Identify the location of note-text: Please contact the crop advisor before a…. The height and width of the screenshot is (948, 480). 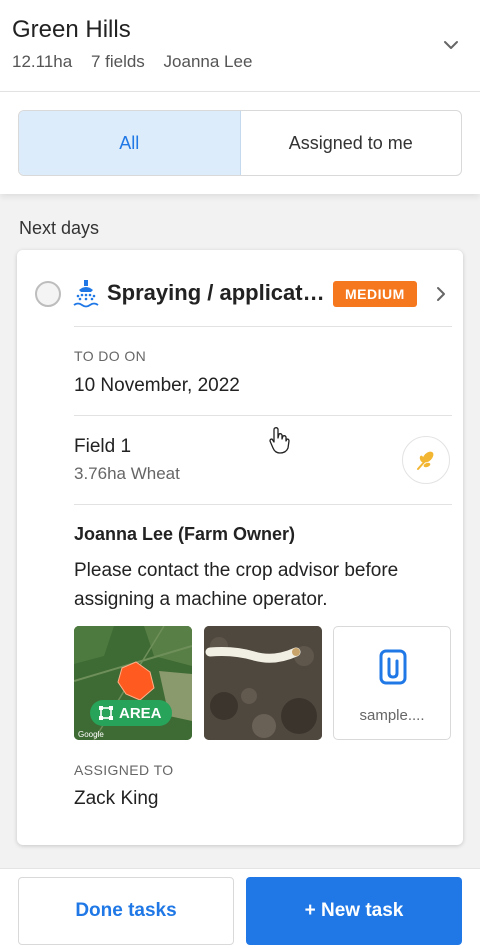
(236, 585).